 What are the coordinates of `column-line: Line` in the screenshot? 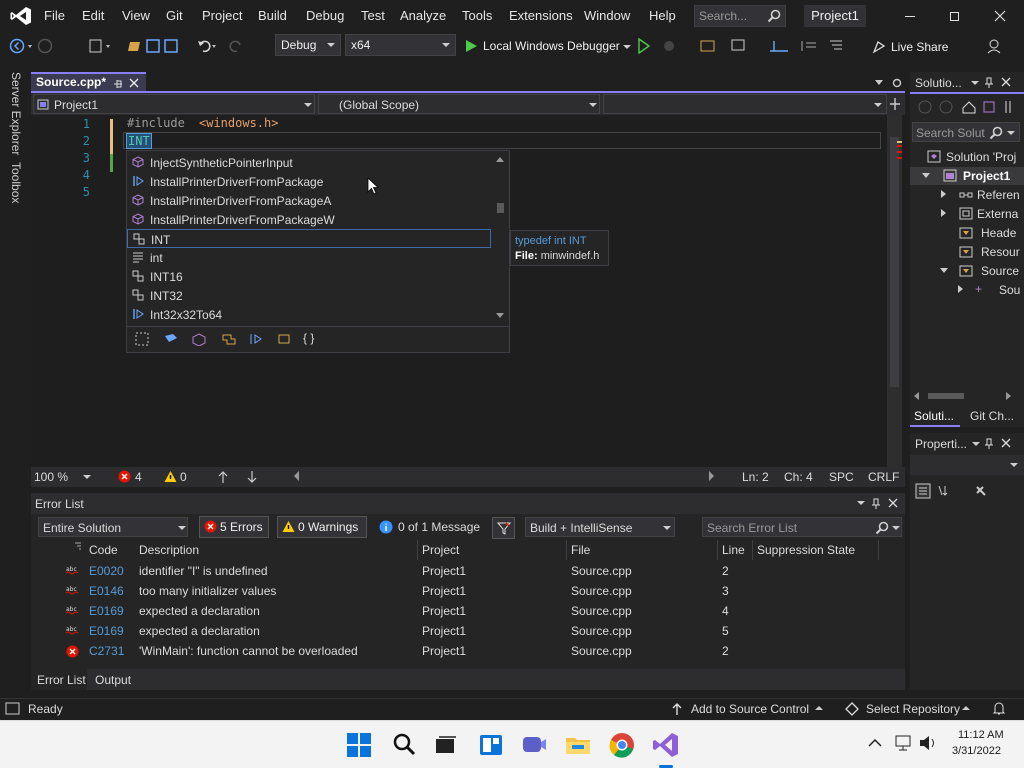 It's located at (733, 550).